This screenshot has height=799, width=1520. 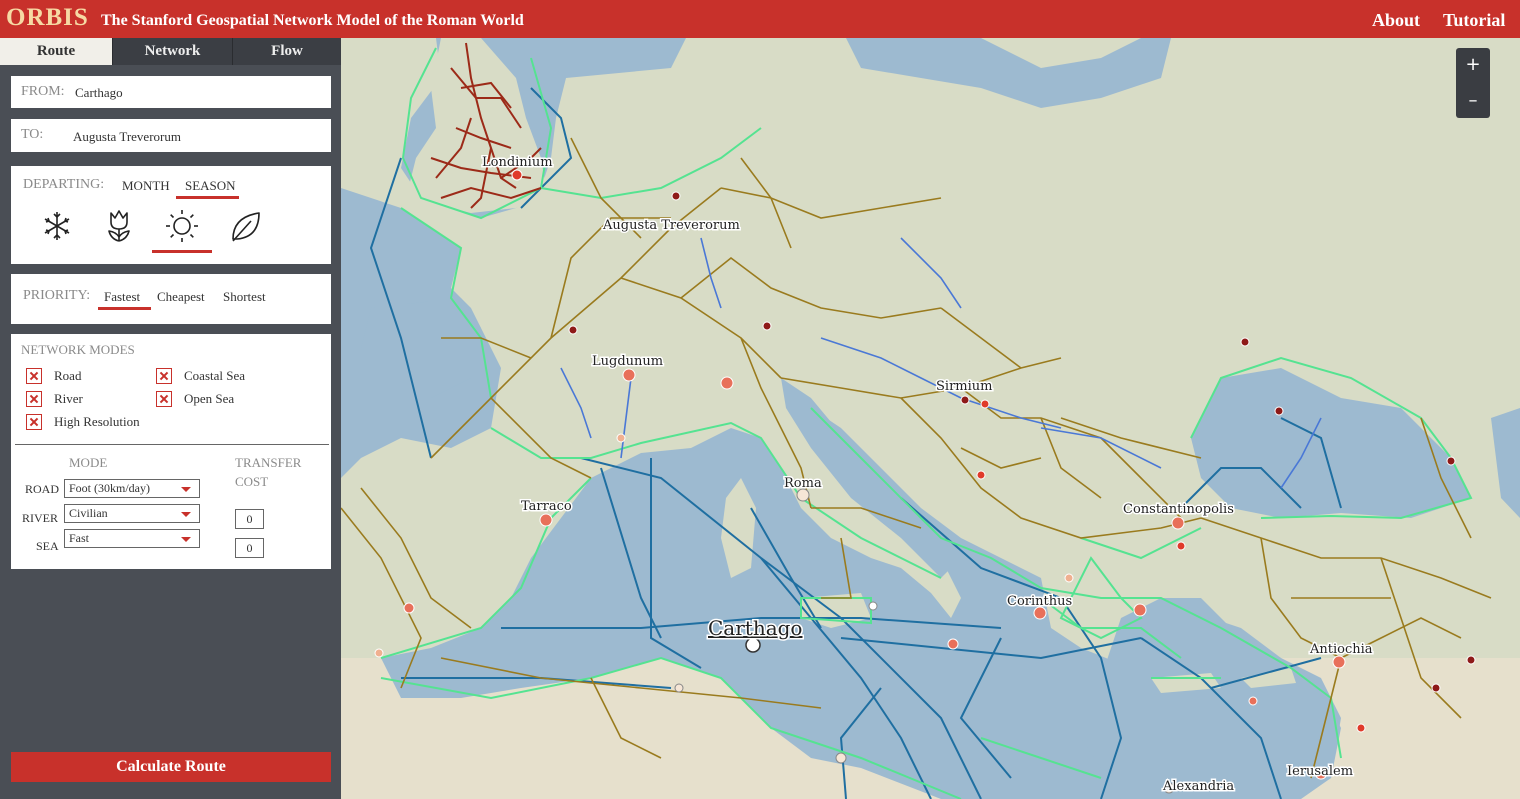 I want to click on season-selected-indicator, so click(x=207, y=197).